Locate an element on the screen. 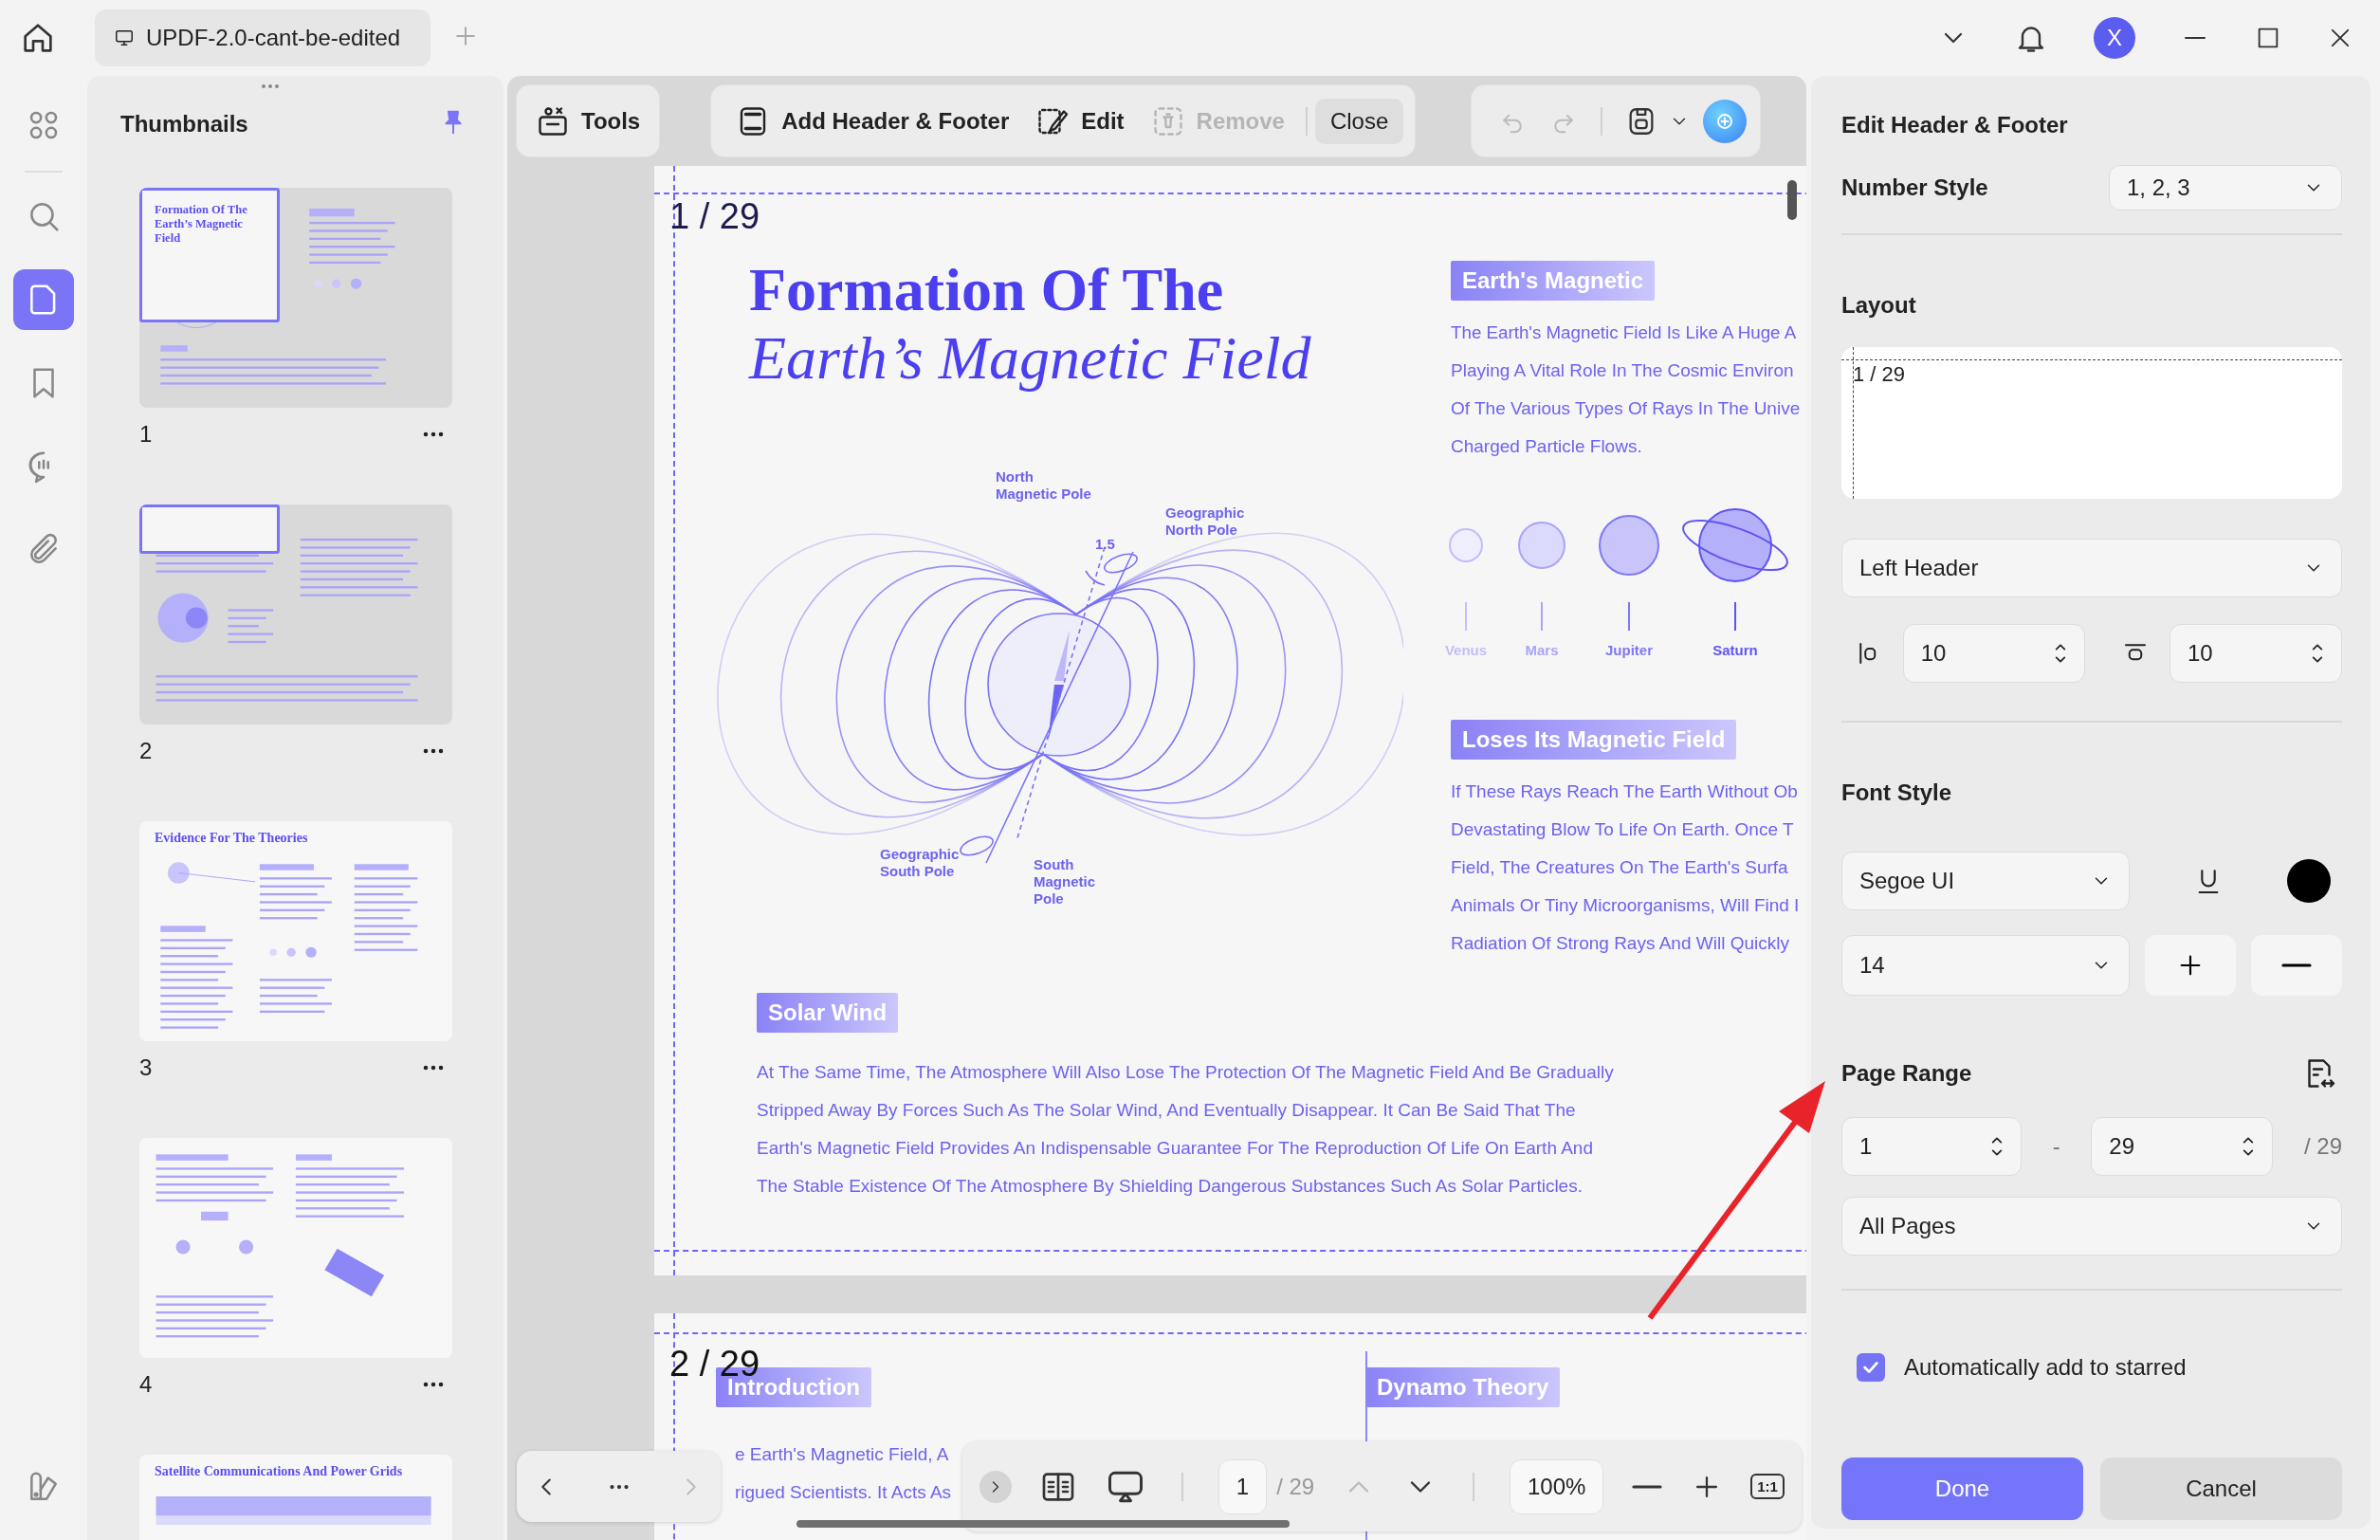 The height and width of the screenshot is (1540, 2380). paragraph-line: Animals Or Tiny Microorganisms, Will Find I is located at coordinates (1625, 905).